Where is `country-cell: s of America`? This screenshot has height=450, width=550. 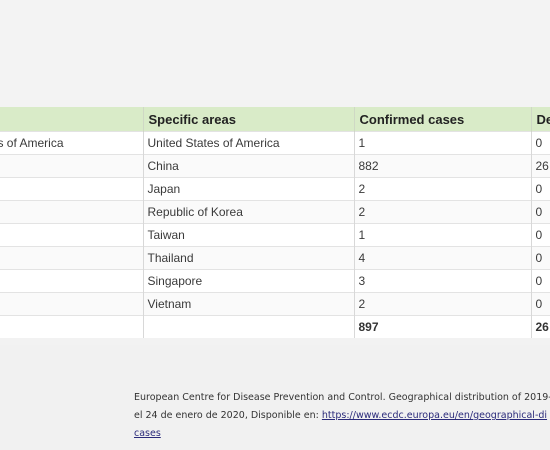 country-cell: s of America is located at coordinates (72, 143).